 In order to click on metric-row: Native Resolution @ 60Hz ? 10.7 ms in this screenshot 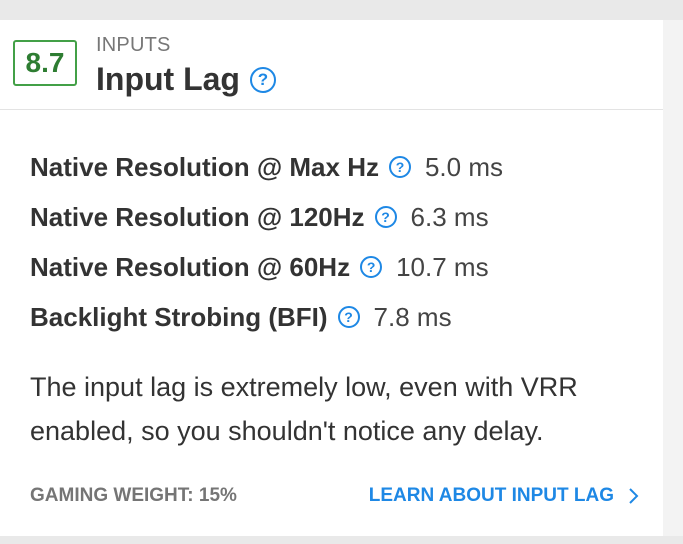, I will do `click(266, 267)`.